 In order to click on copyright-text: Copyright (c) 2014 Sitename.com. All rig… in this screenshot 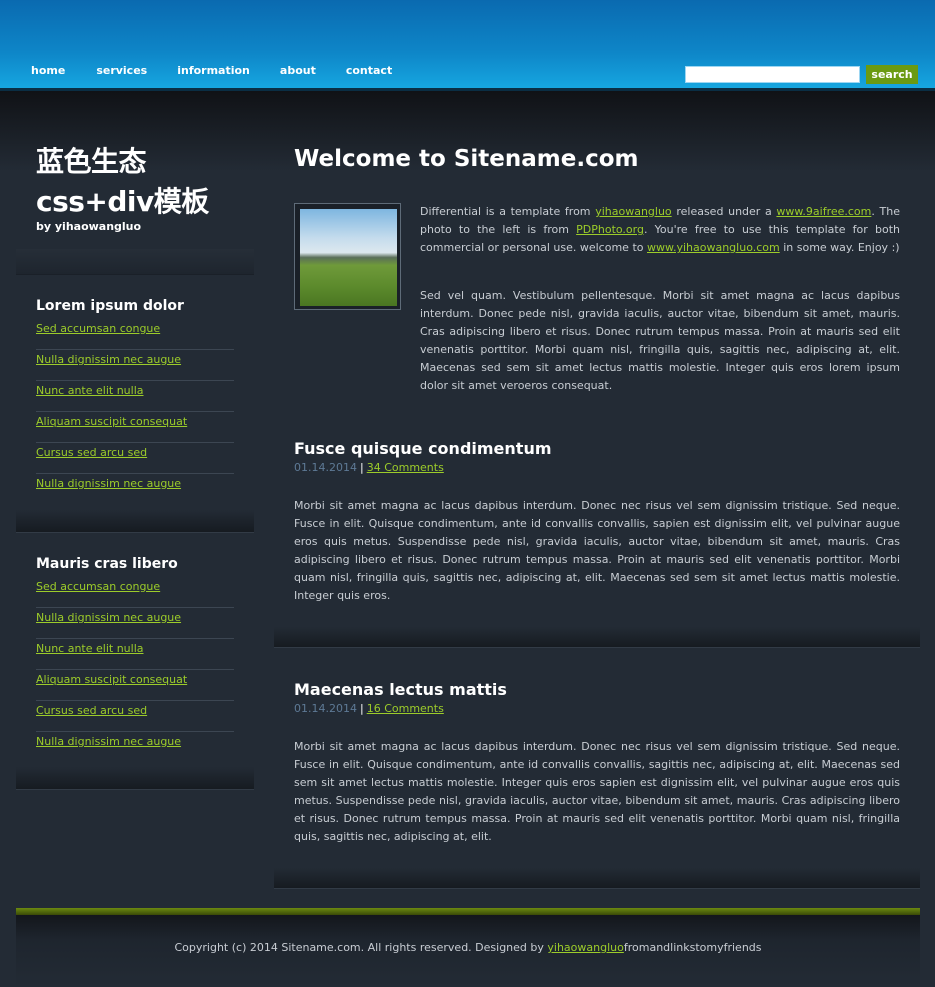, I will do `click(361, 947)`.